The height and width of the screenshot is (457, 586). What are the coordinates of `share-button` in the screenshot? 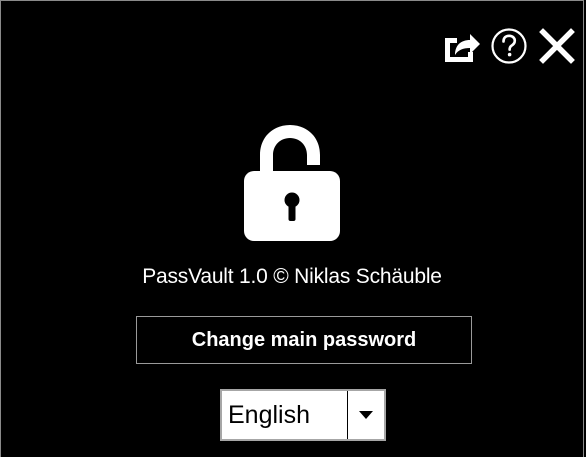 It's located at (461, 46).